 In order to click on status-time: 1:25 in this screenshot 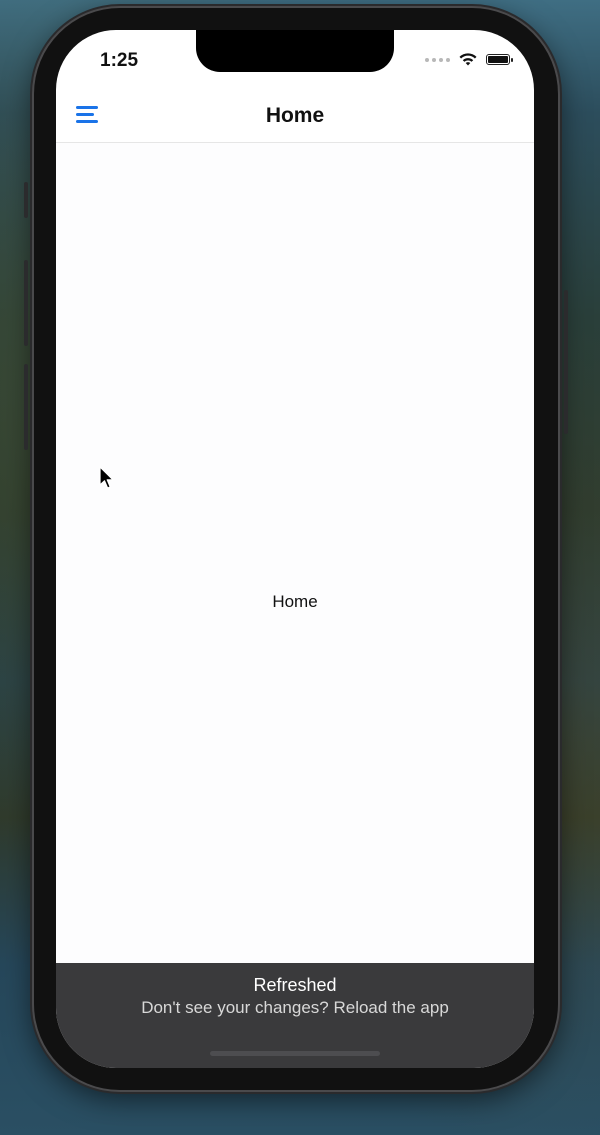, I will do `click(119, 60)`.